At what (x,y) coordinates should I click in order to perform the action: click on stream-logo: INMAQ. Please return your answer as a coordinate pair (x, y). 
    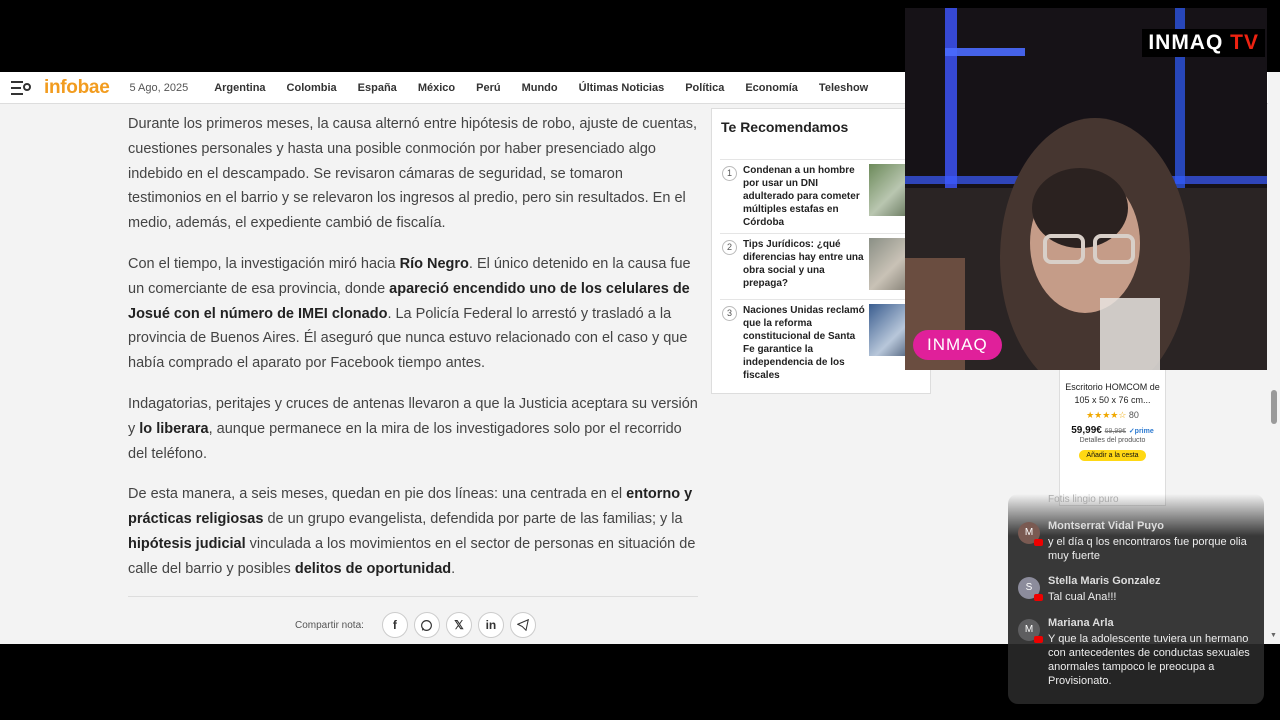
    Looking at the image, I should click on (957, 345).